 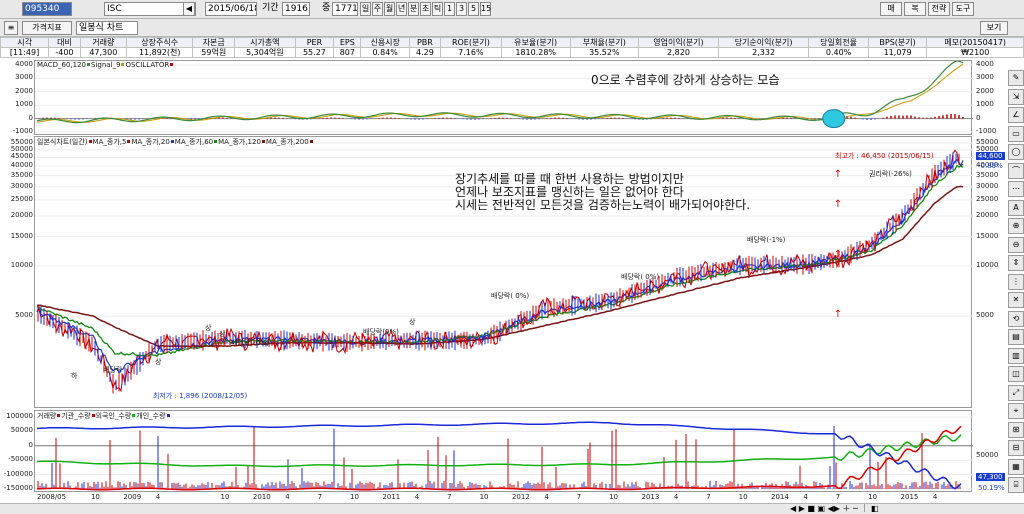 What do you see at coordinates (21, 174) in the screenshot?
I see `price-y-tick-left-4: 35000` at bounding box center [21, 174].